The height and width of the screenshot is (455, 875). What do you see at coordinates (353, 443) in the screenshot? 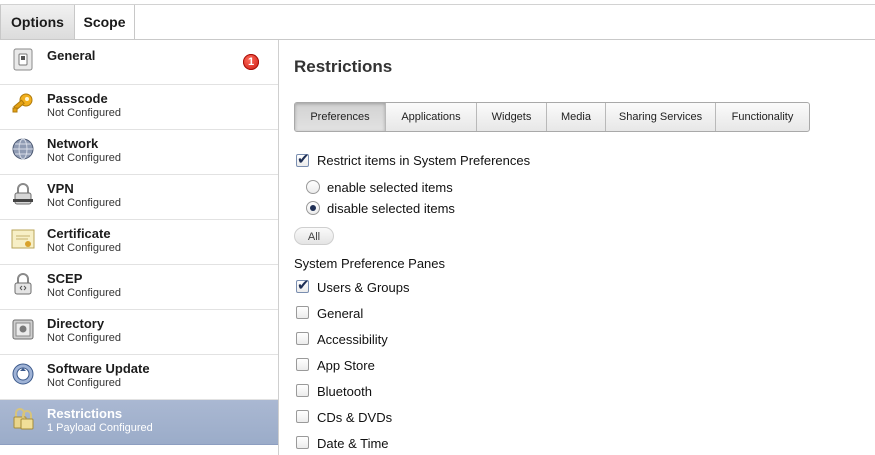
I see `pane-label: Date & Time` at bounding box center [353, 443].